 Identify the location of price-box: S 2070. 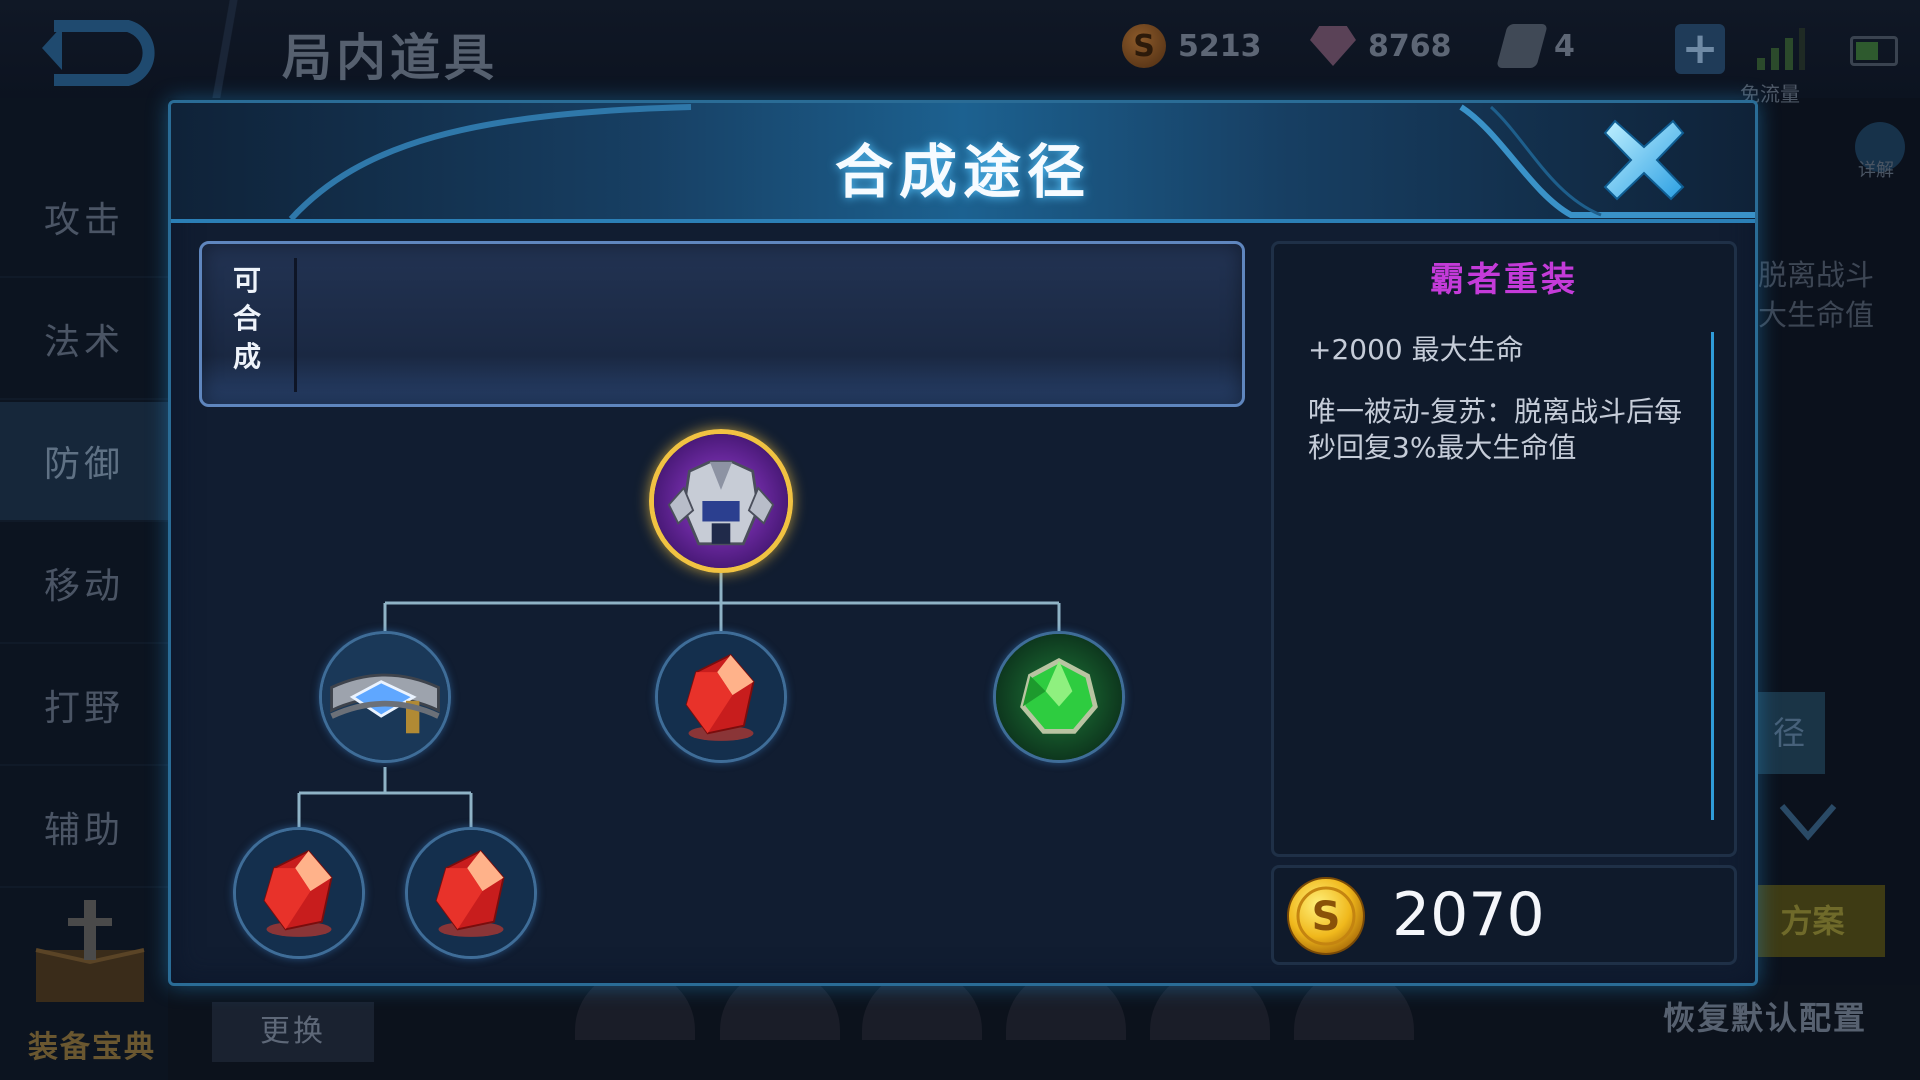
(1504, 915).